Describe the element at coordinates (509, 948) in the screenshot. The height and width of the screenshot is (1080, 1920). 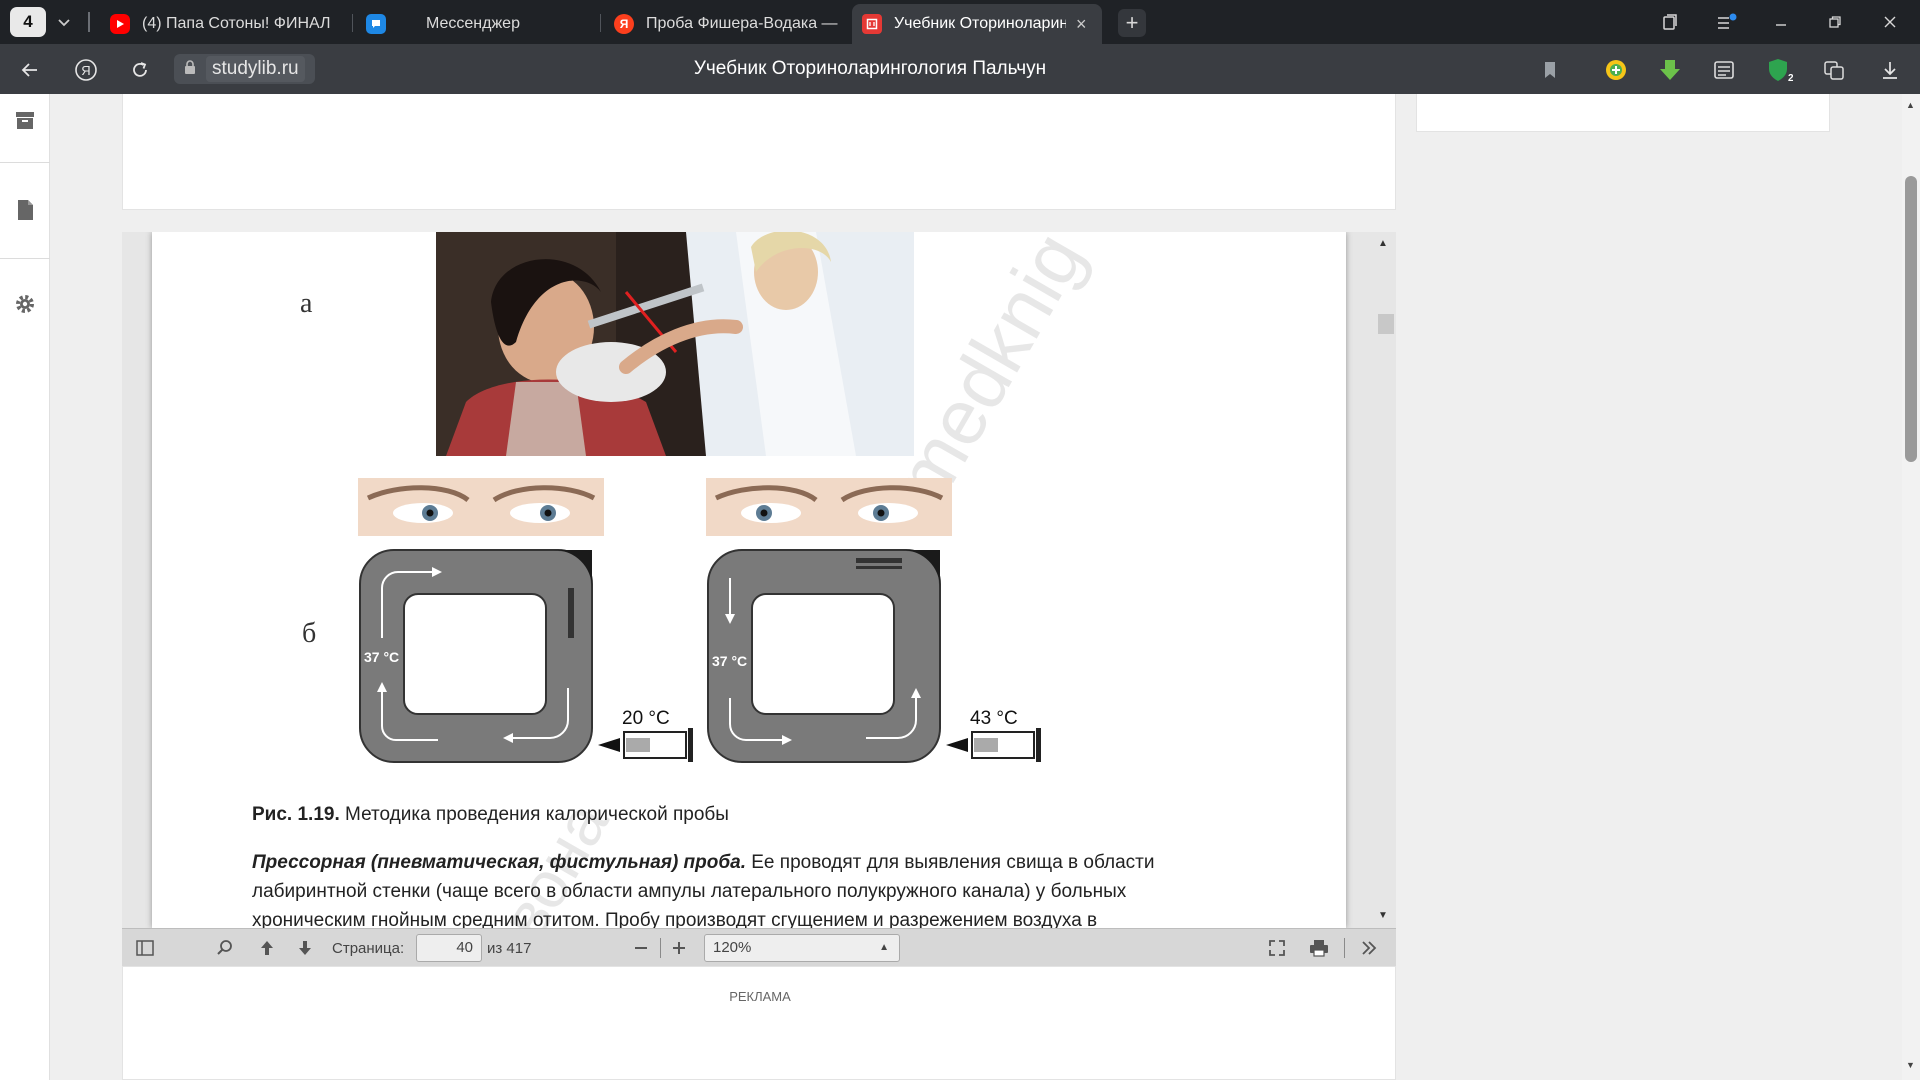
I see `page-total: из 417` at that location.